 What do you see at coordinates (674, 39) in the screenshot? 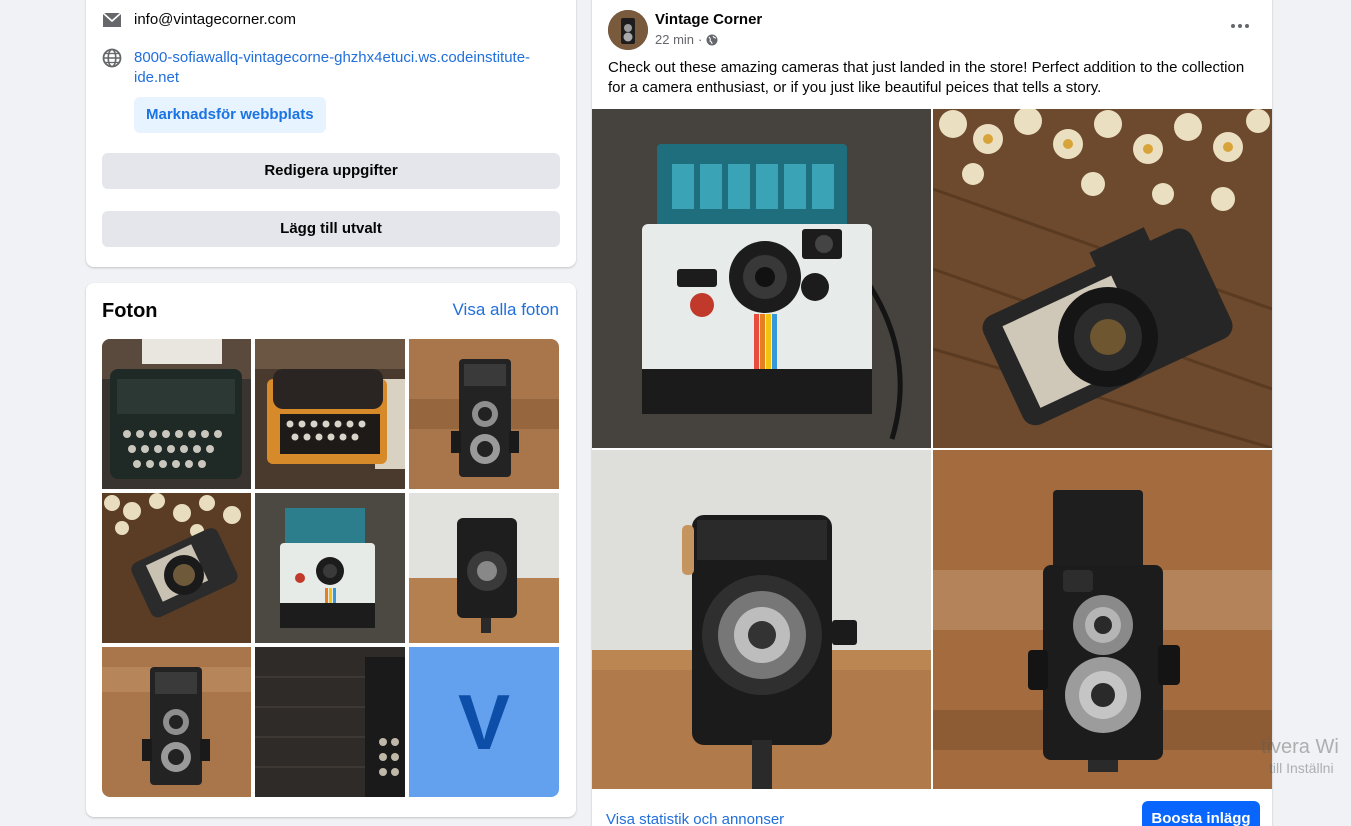
I see `post-time: 22 min` at bounding box center [674, 39].